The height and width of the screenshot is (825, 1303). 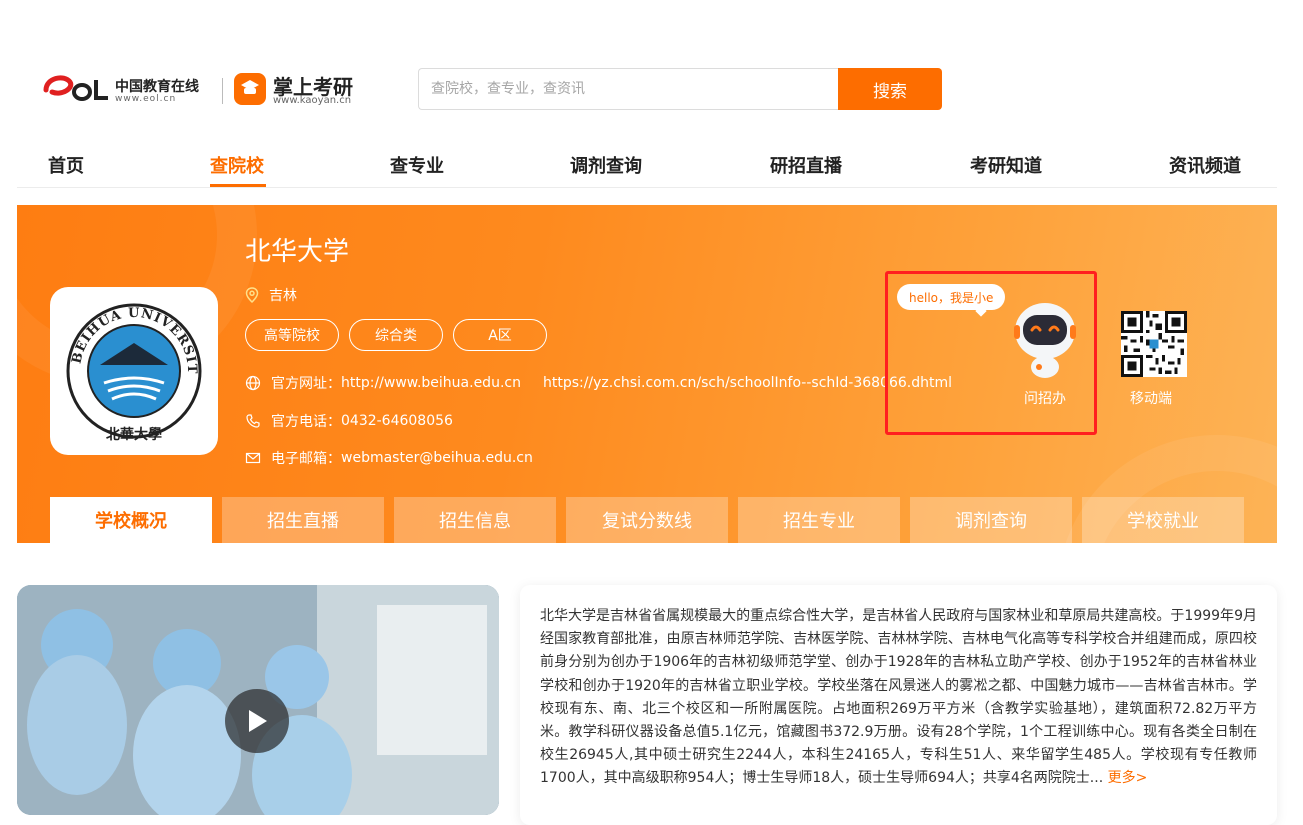 What do you see at coordinates (297, 252) in the screenshot?
I see `school-name: 北华大学` at bounding box center [297, 252].